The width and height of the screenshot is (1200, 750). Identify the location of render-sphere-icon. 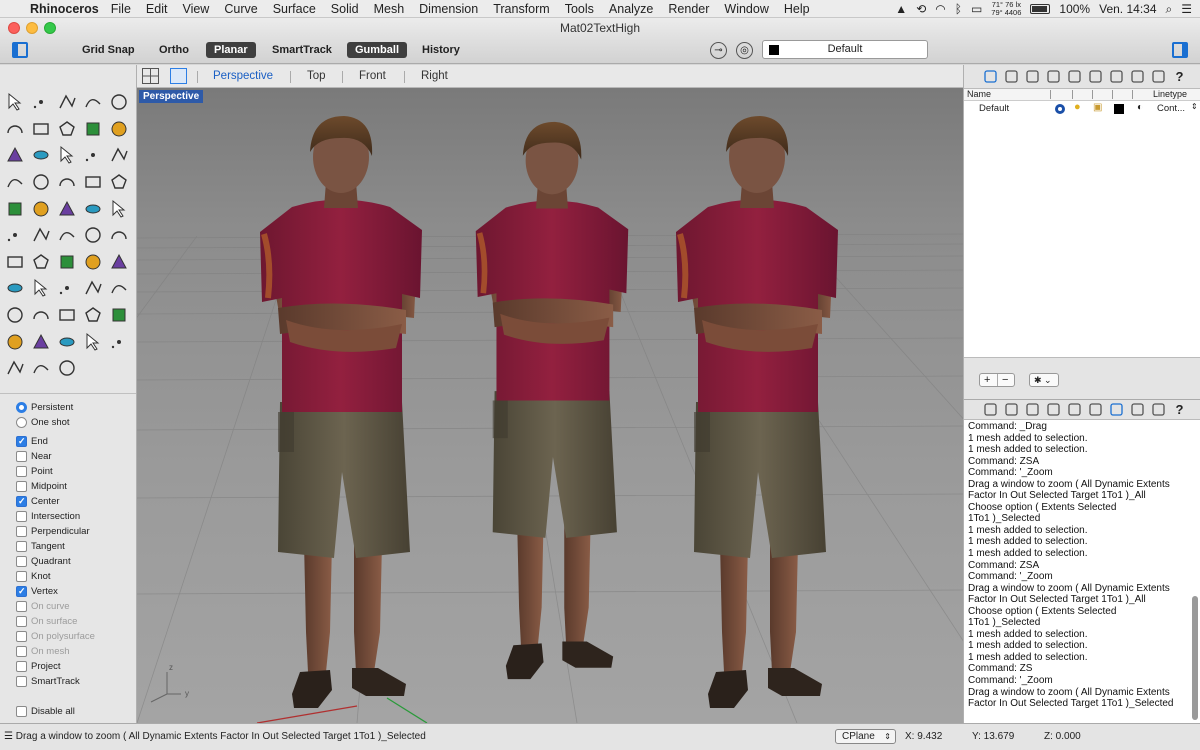
(15, 368).